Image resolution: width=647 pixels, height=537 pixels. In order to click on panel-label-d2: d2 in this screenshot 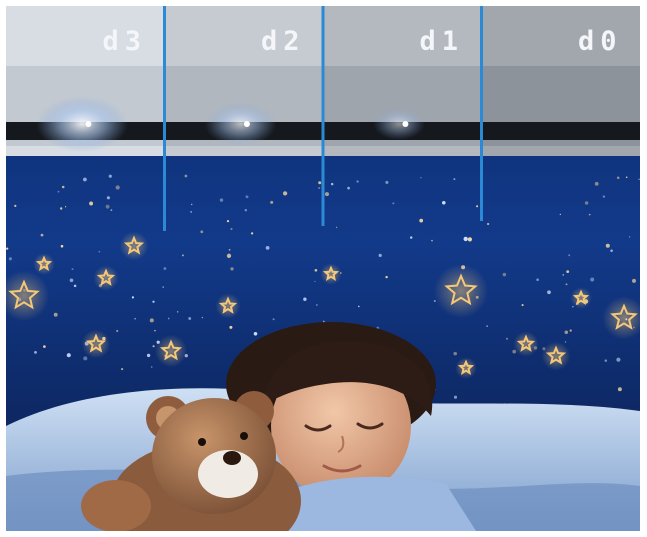, I will do `click(283, 41)`.